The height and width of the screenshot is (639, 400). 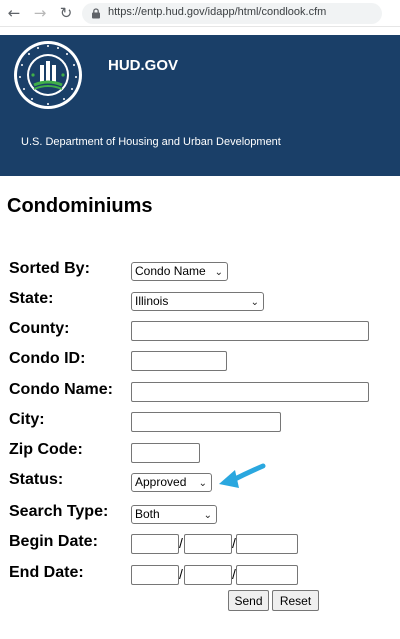 What do you see at coordinates (53, 541) in the screenshot?
I see `begin-date-label: Begin Date:` at bounding box center [53, 541].